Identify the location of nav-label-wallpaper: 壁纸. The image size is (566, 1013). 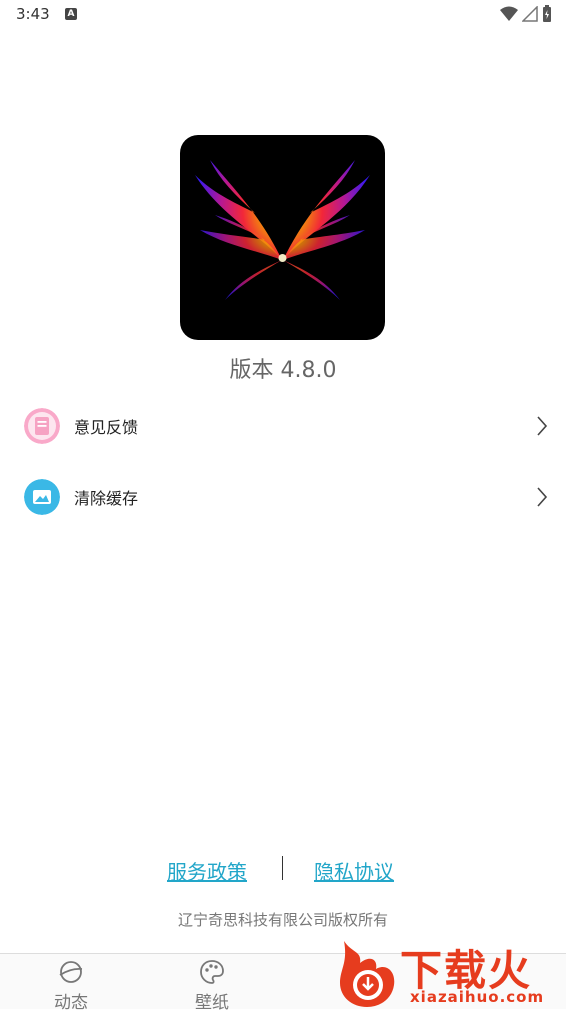
(212, 1003).